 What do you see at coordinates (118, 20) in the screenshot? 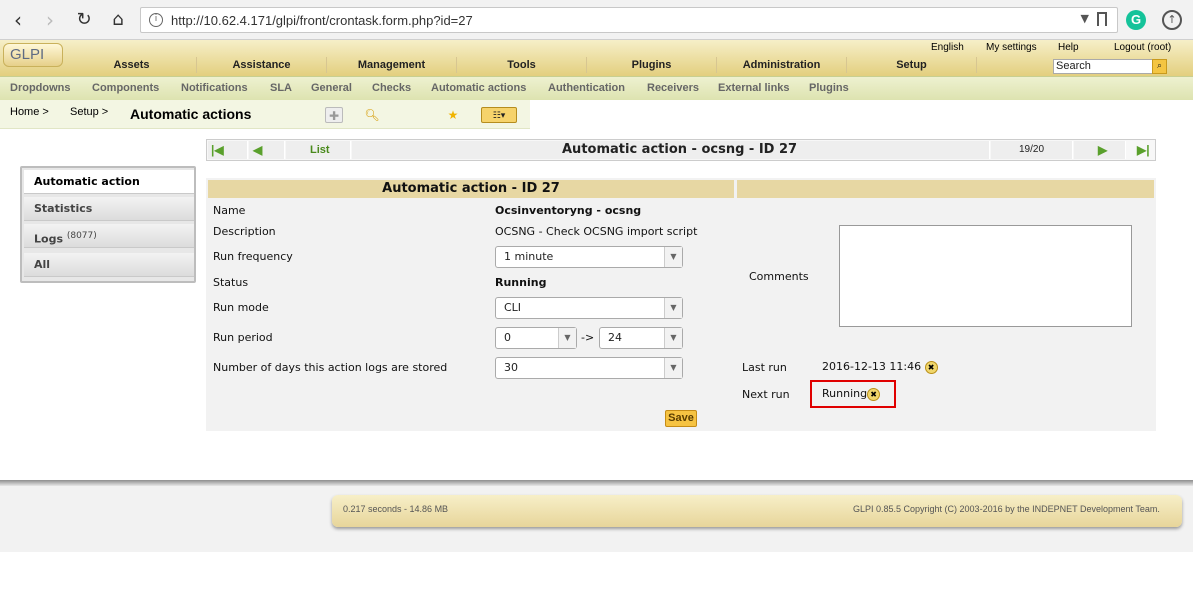
I see `home-icon: ⌂` at bounding box center [118, 20].